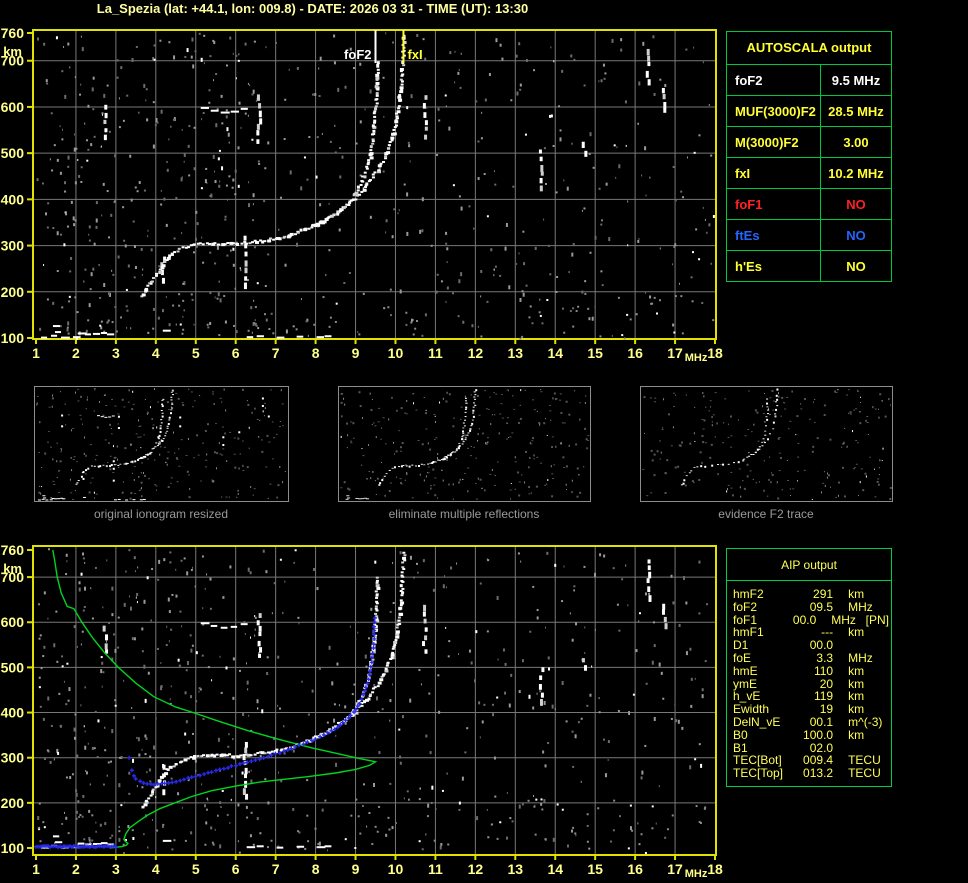 Image resolution: width=968 pixels, height=883 pixels. What do you see at coordinates (821, 606) in the screenshot?
I see `aip-value: 09.5` at bounding box center [821, 606].